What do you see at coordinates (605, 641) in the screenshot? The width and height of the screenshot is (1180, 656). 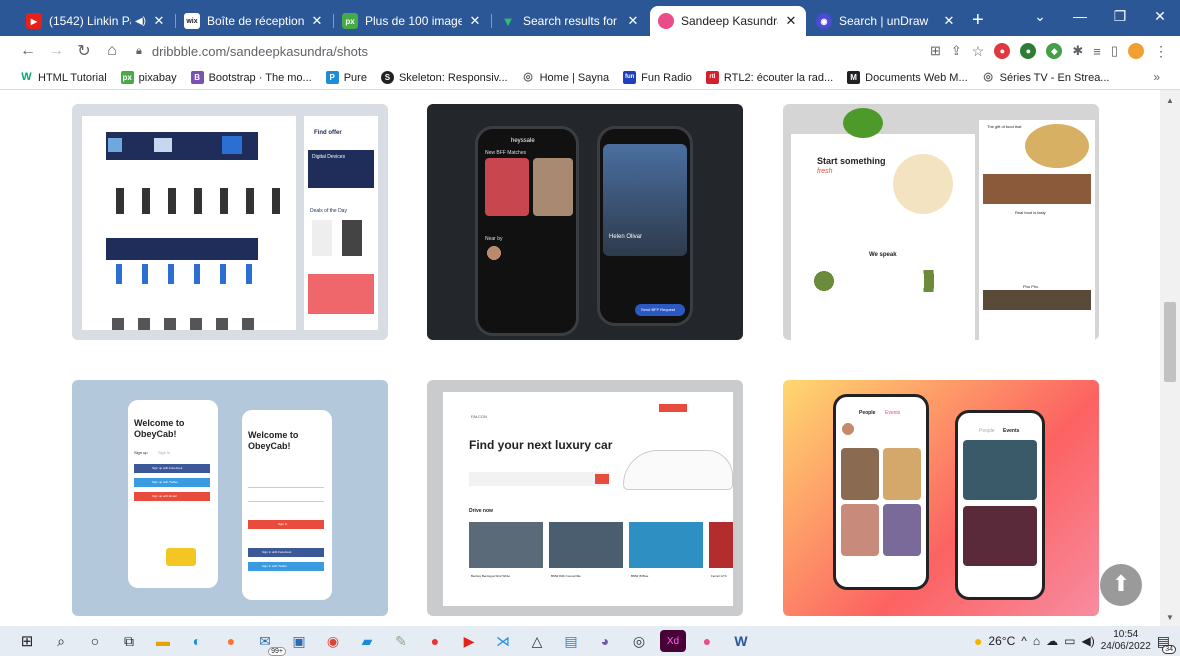 I see `app-avatar-icon: ◕` at bounding box center [605, 641].